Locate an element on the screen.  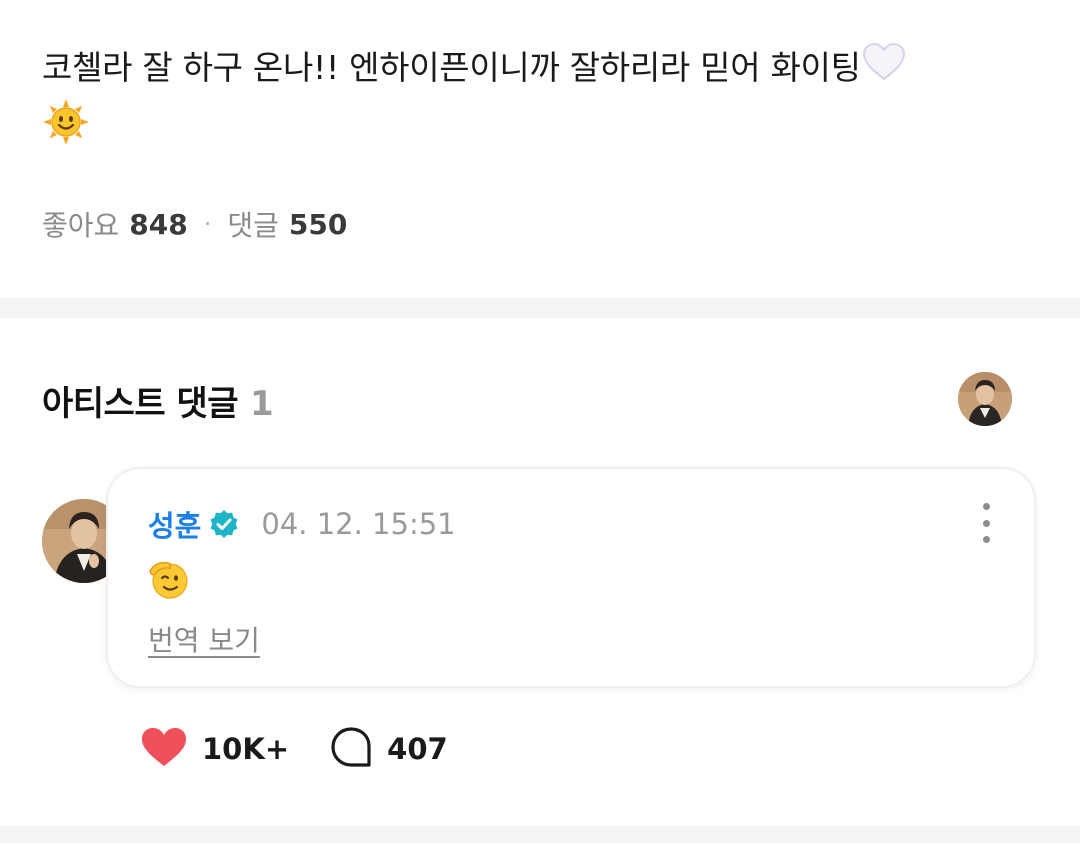
artist-comments-title: 아티스트 댓글 is located at coordinates (140, 404).